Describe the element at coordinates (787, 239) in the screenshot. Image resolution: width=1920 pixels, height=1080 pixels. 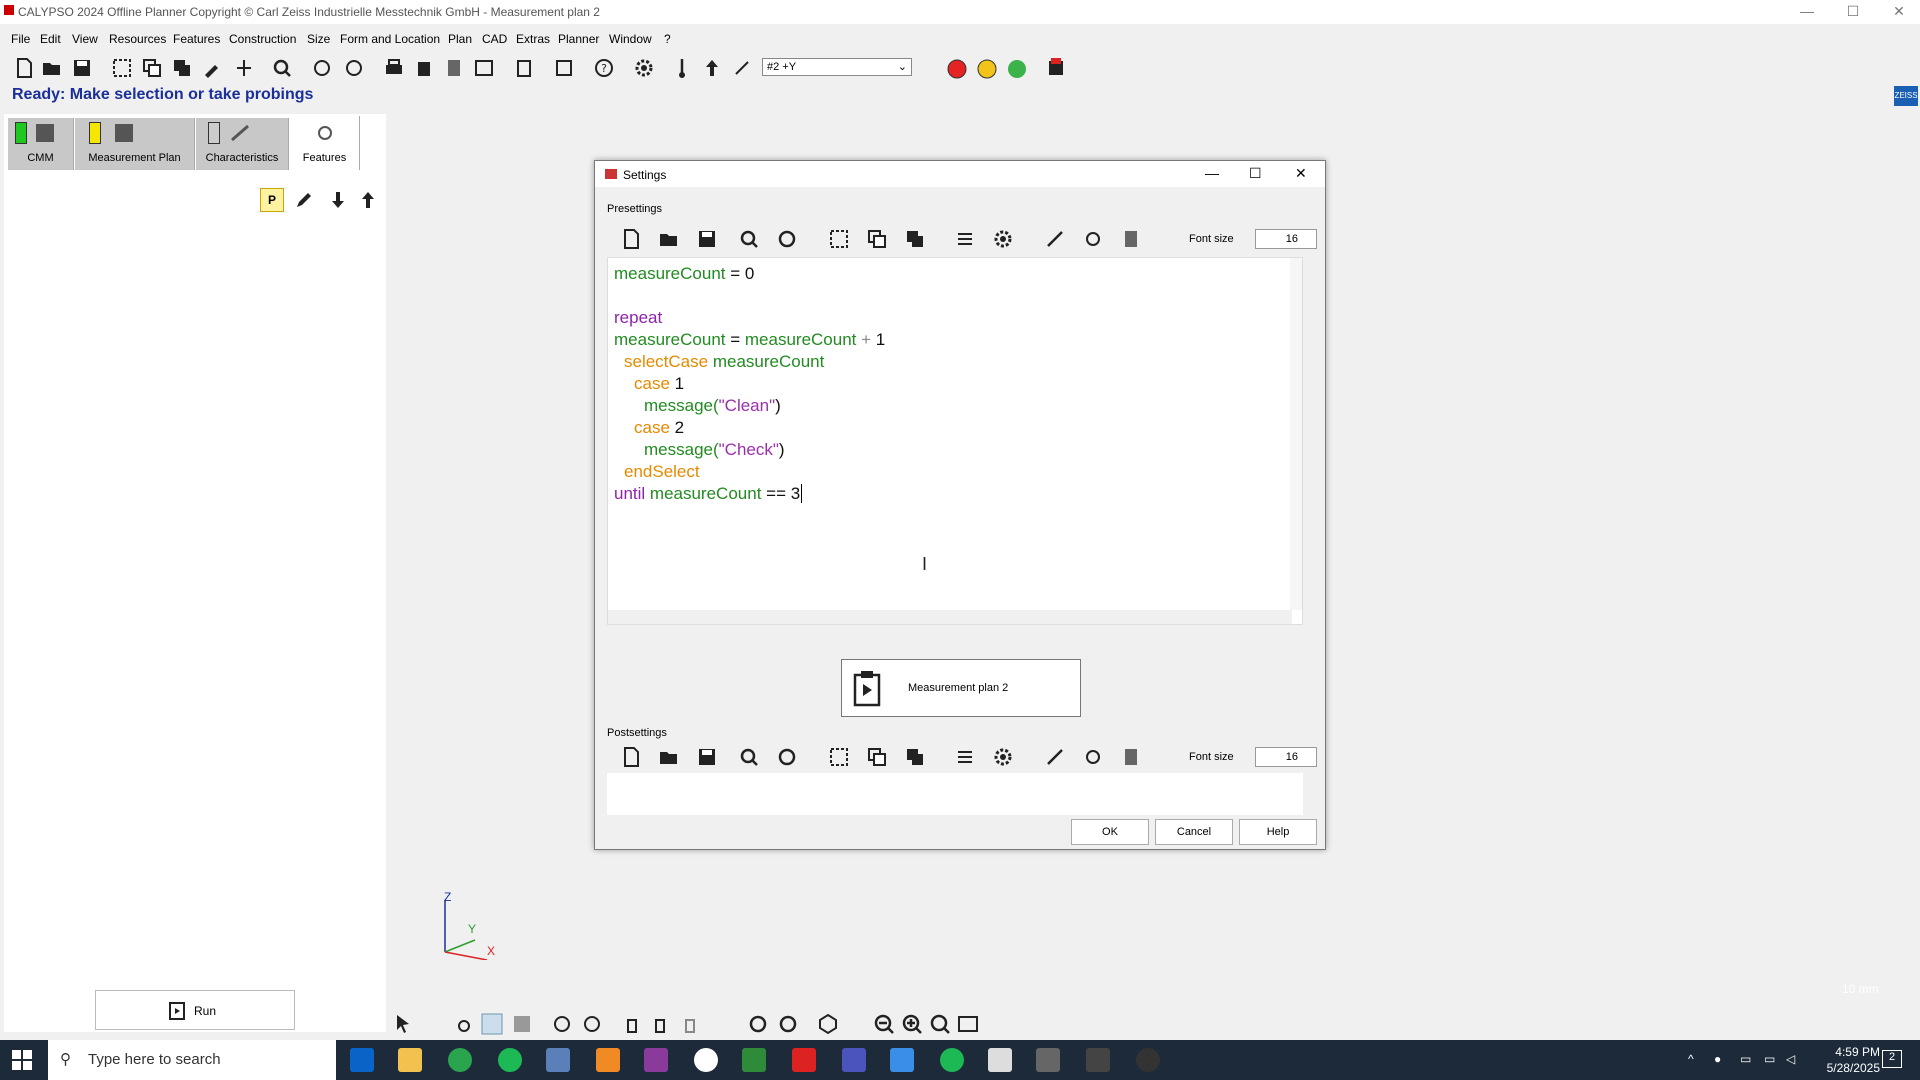
I see `replace-icon` at that location.